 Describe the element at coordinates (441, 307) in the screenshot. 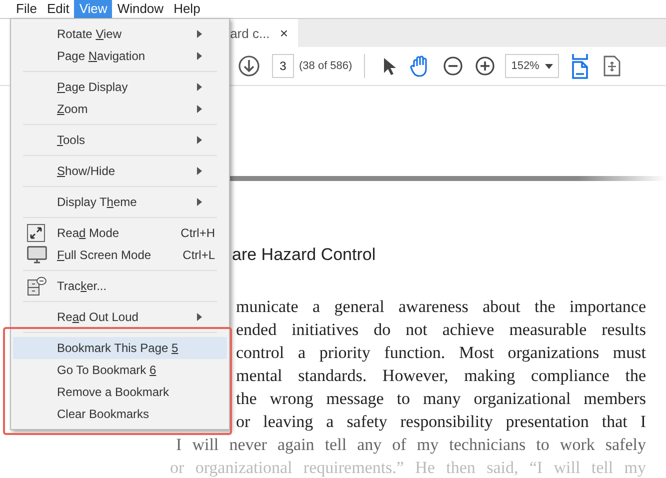

I see `text-line: municate a general awareness about the importance` at that location.